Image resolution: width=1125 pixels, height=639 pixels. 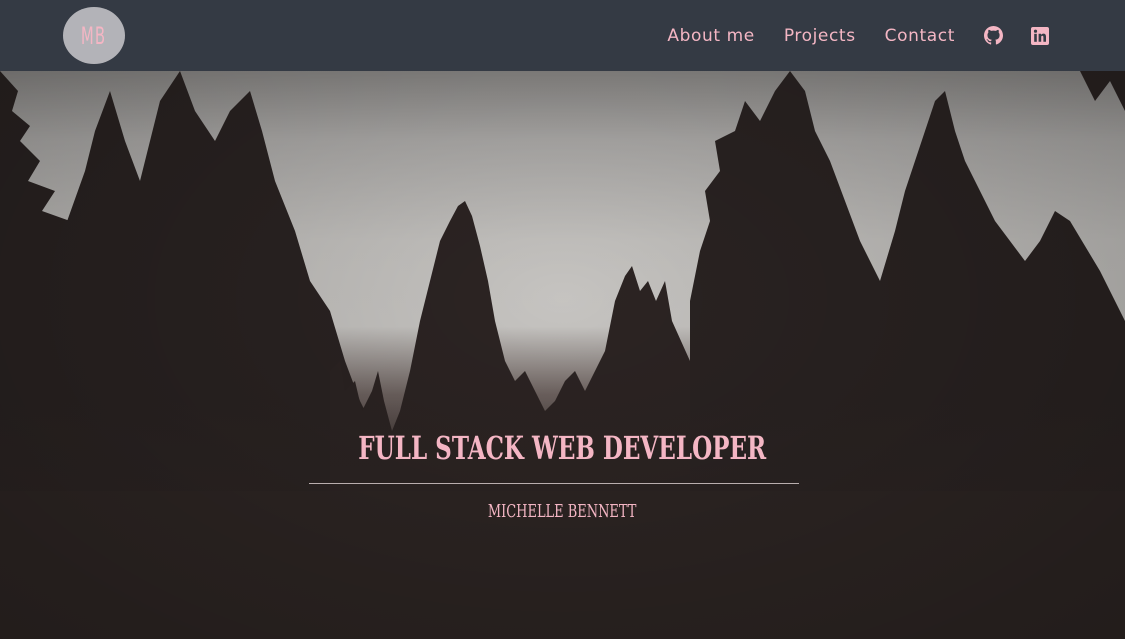 I want to click on nav-links: About me Projects Contact, so click(x=858, y=35).